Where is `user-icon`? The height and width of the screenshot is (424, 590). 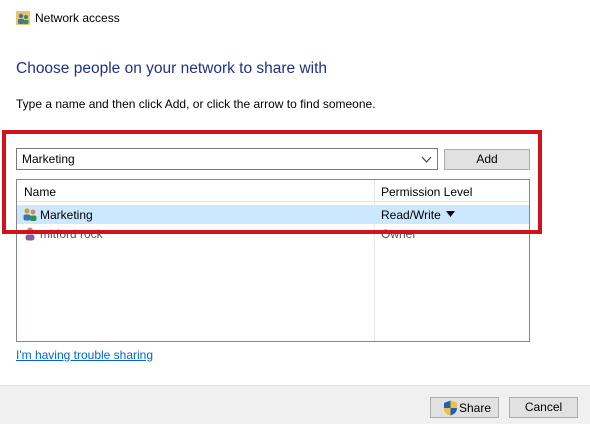
user-icon is located at coordinates (30, 234).